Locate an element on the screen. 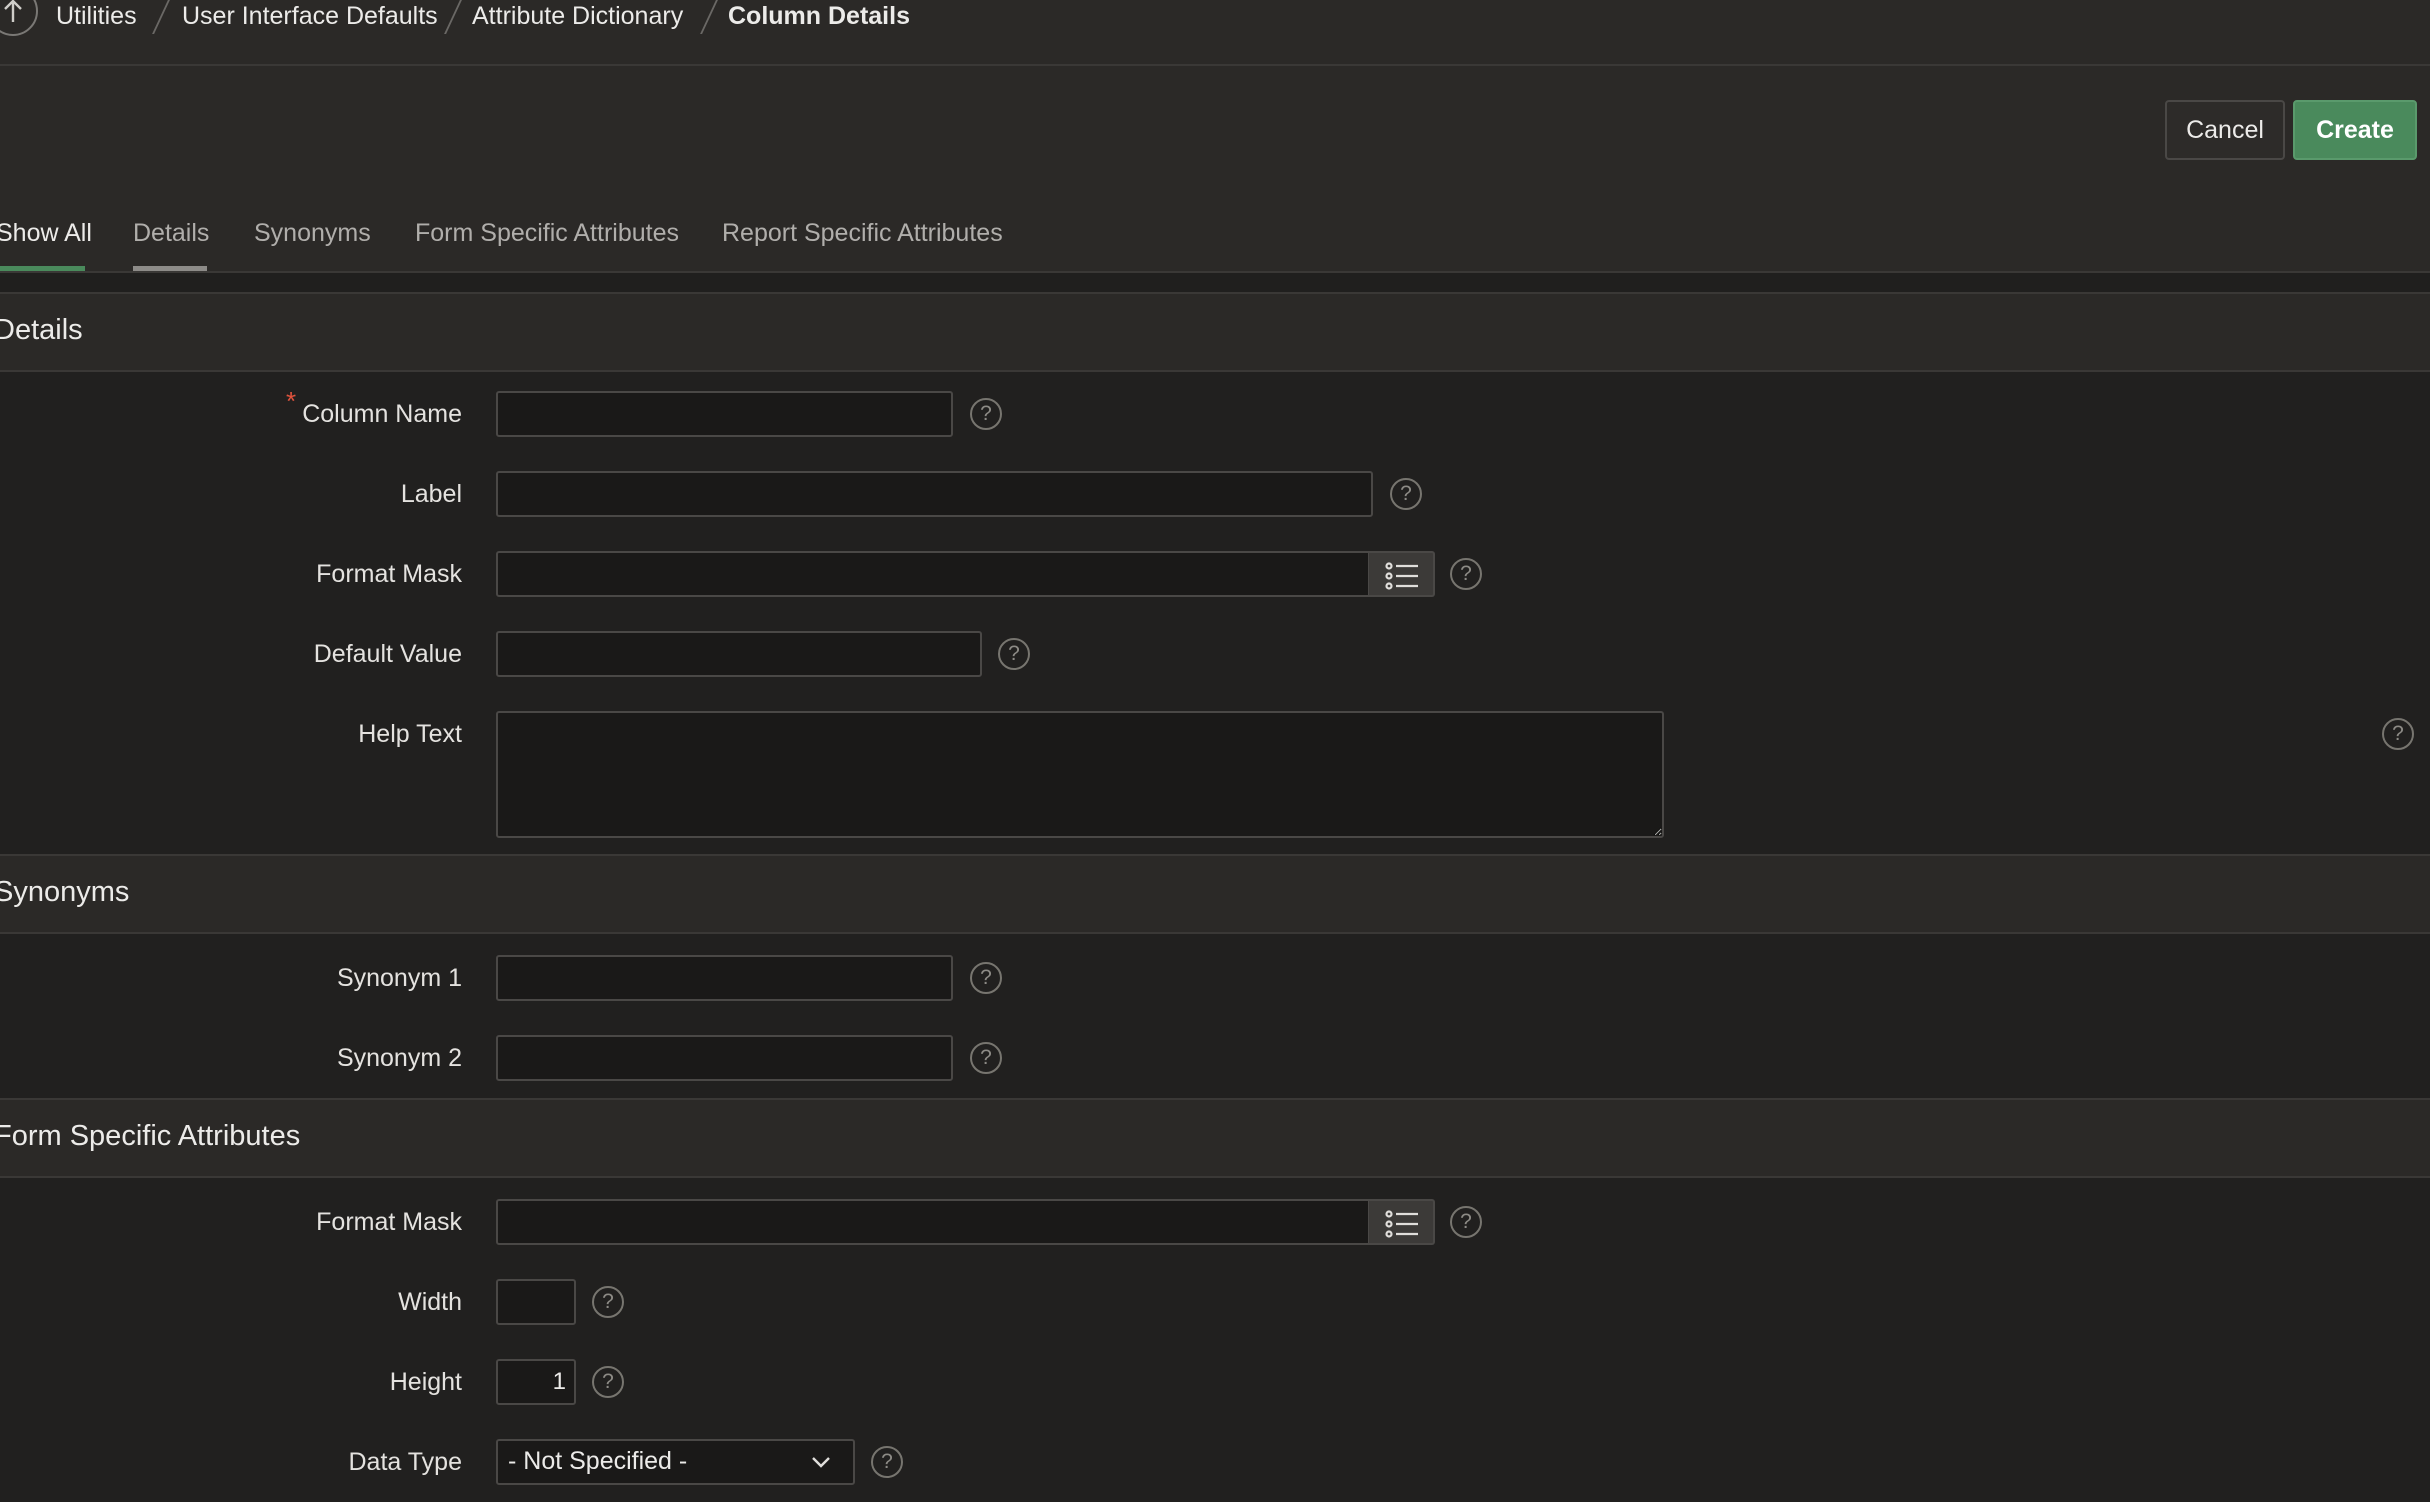  arrow-up-icon is located at coordinates (19, 18).